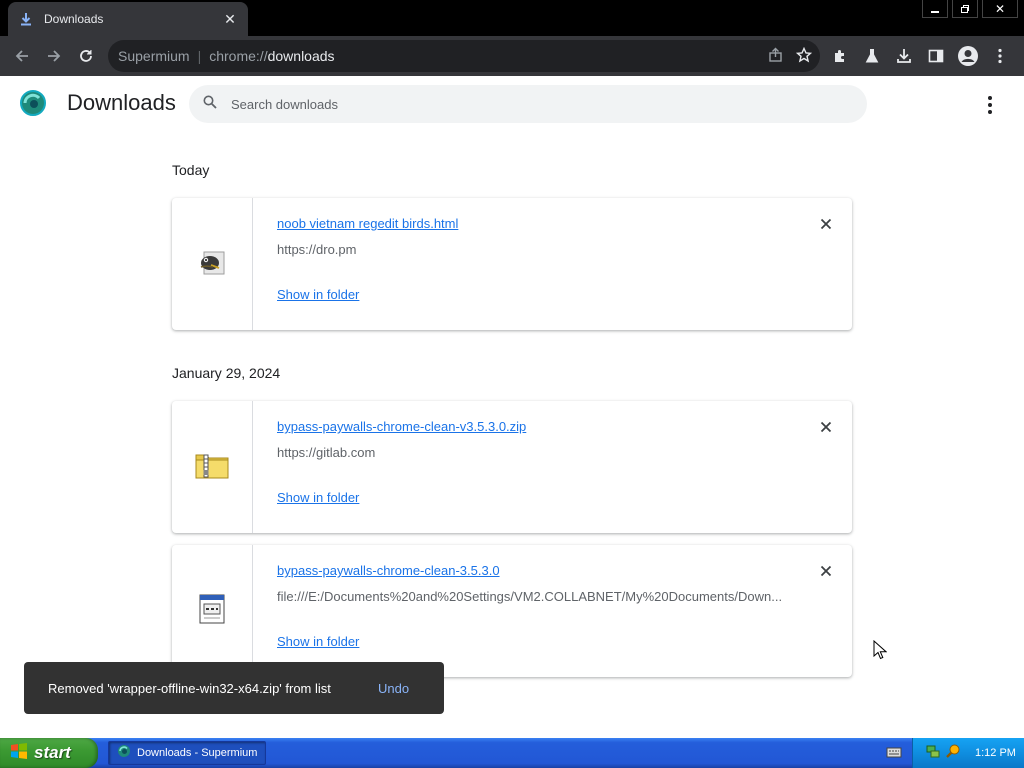  I want to click on tab-close-icon: ✕, so click(230, 19).